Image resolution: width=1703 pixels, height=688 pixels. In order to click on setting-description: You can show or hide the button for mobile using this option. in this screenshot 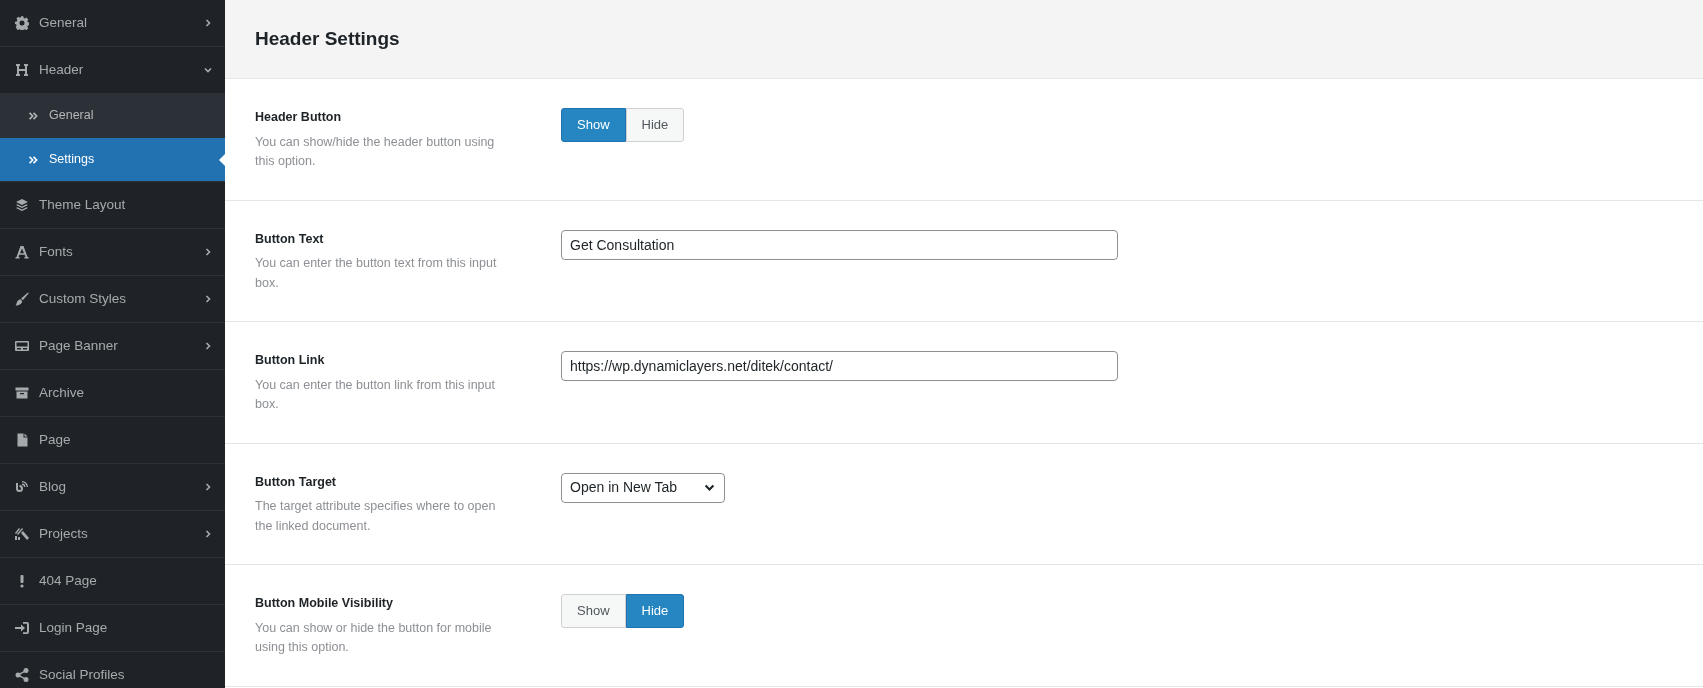, I will do `click(374, 638)`.